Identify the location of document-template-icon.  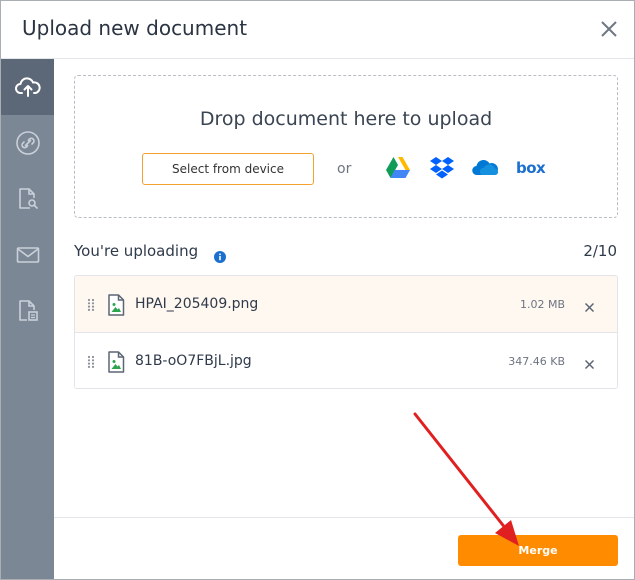
(28, 310).